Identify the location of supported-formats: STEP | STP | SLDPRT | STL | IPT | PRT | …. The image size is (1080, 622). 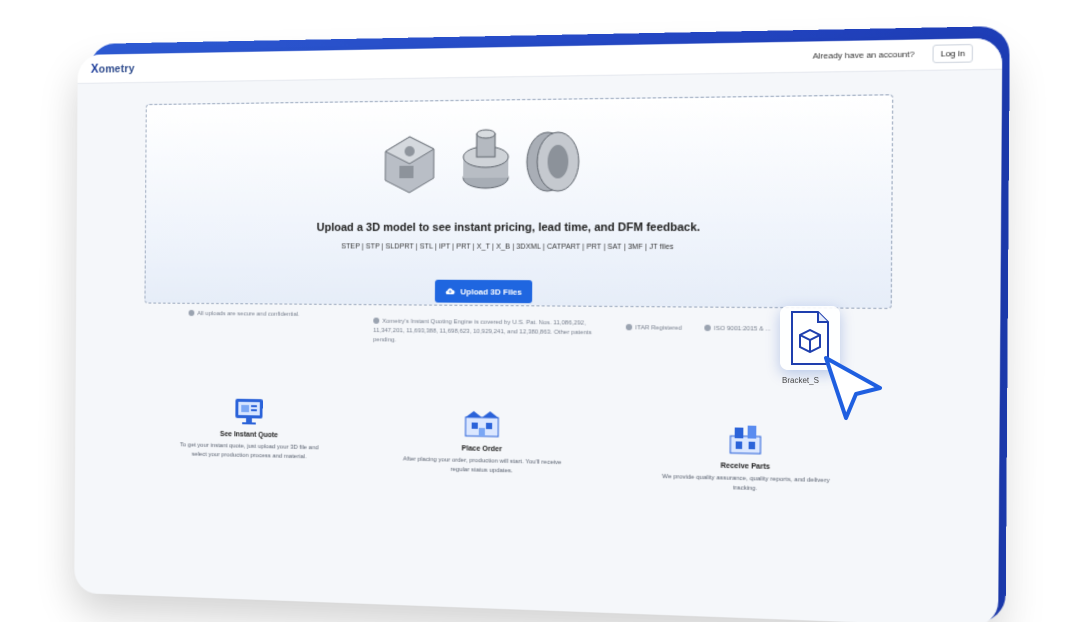
(507, 247).